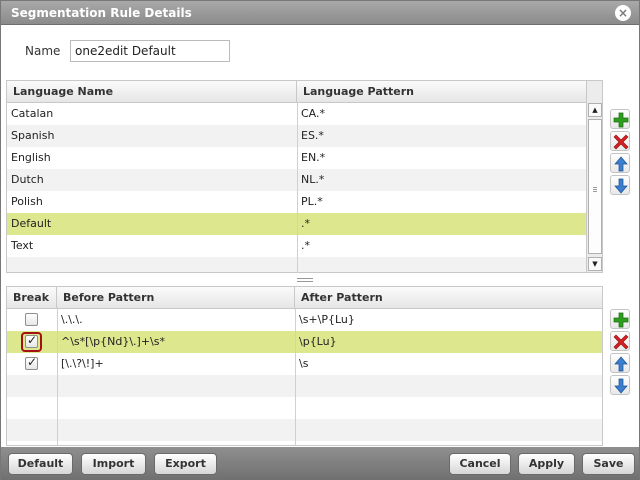 The image size is (640, 480). I want to click on column-header-language-pattern: Language Pattern, so click(442, 92).